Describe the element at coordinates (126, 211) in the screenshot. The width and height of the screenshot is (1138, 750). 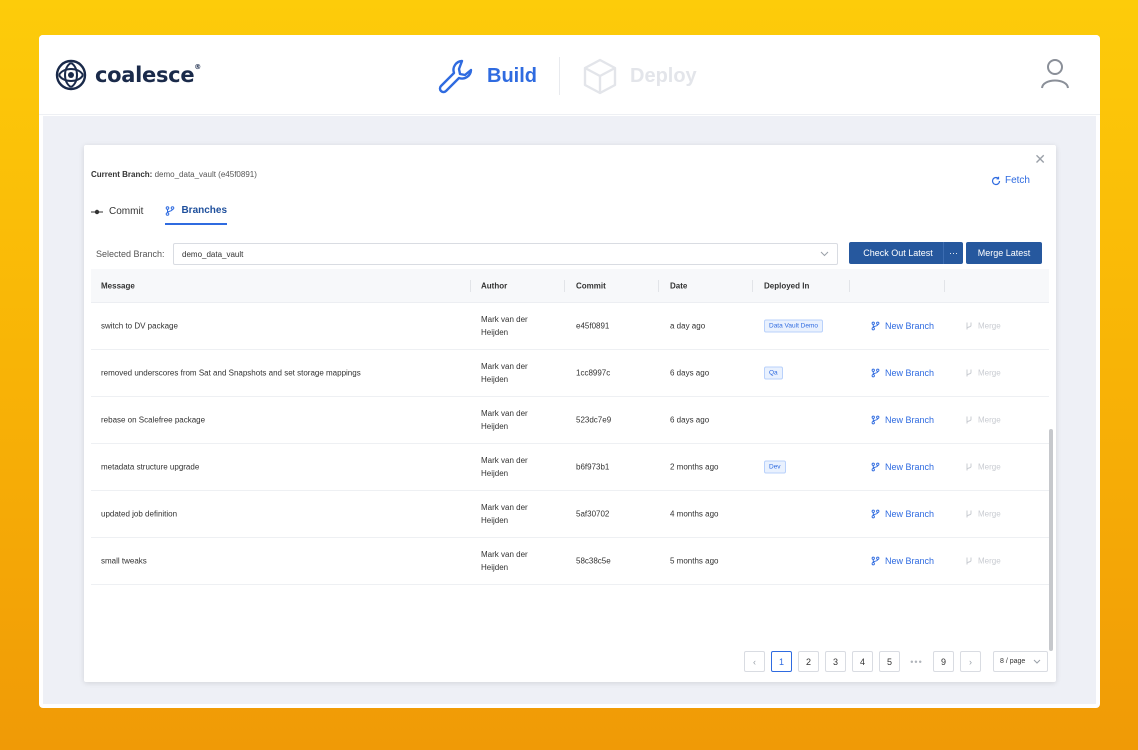
I see `tab-commit-label: Commit` at that location.